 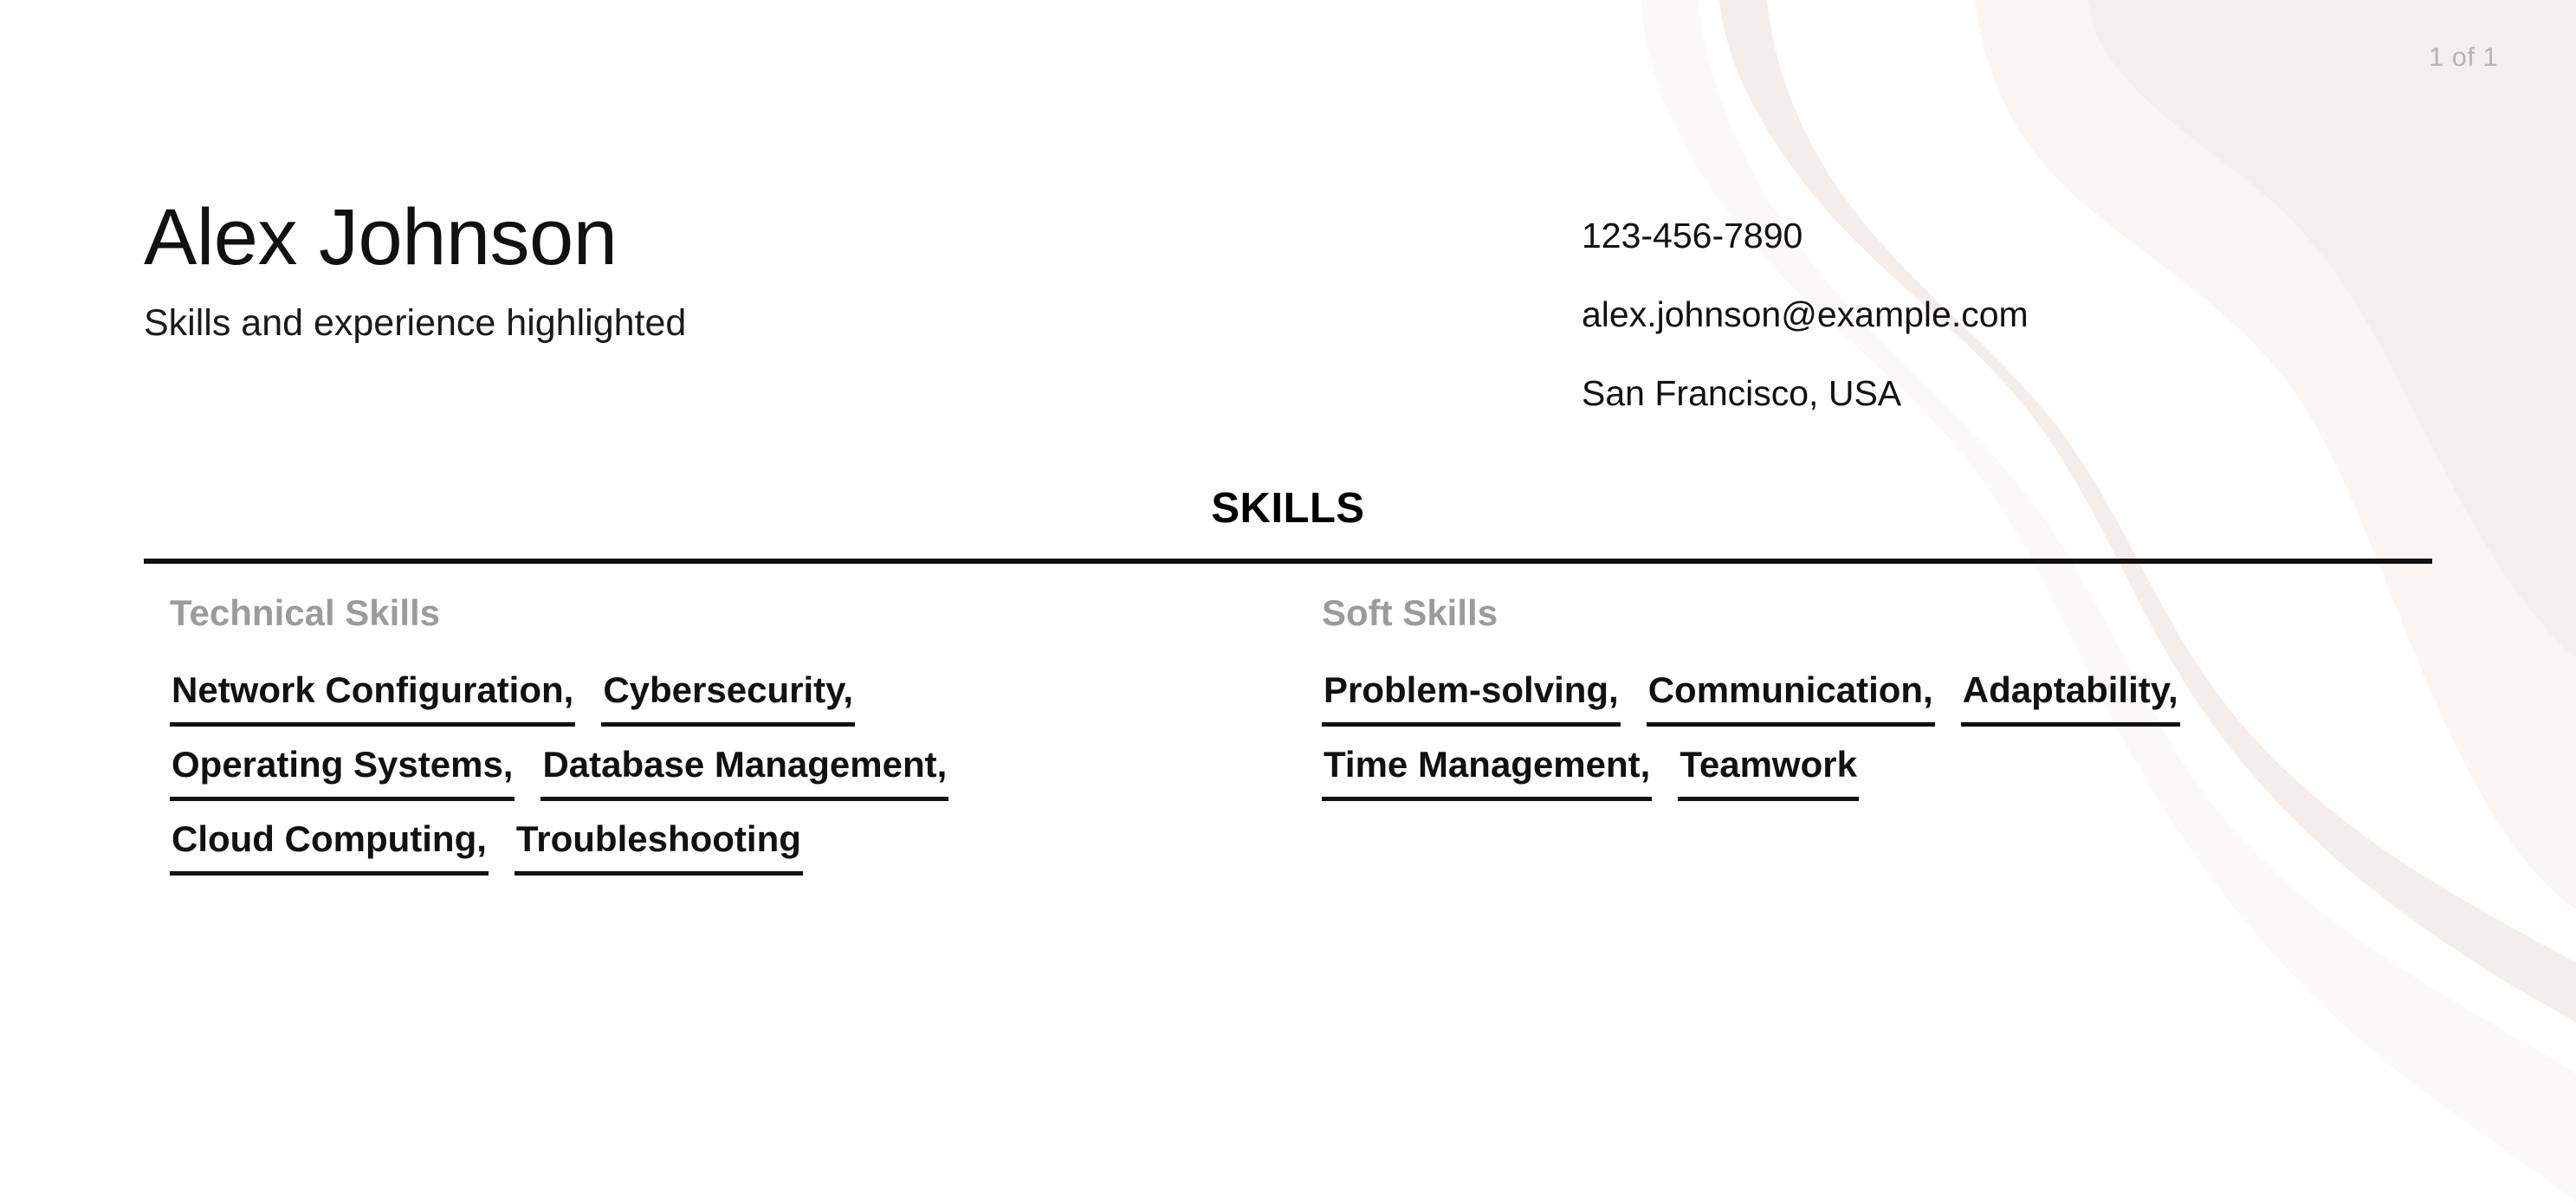 What do you see at coordinates (1768, 773) in the screenshot?
I see `skill-item: Teamwork` at bounding box center [1768, 773].